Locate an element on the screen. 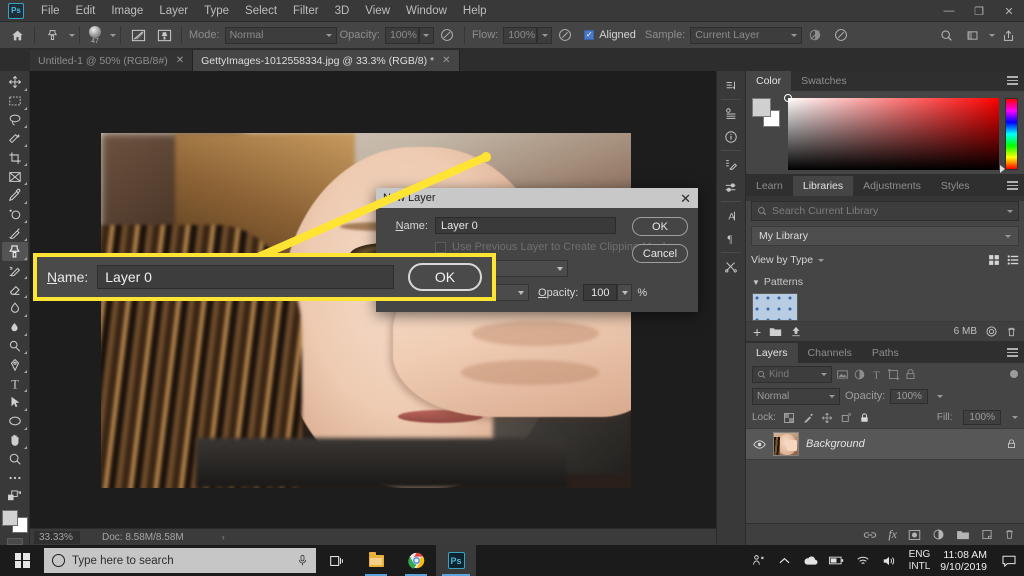  brush-preview-picker: 47 is located at coordinates (95, 35).